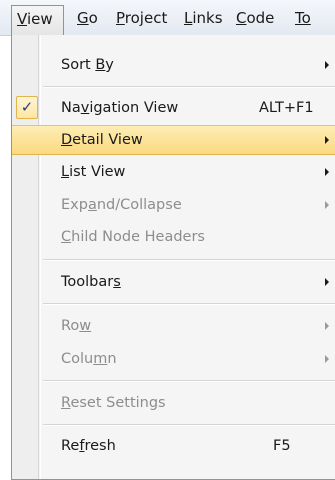 The width and height of the screenshot is (335, 480). What do you see at coordinates (87, 65) in the screenshot?
I see `menu-item-label: Sort By` at bounding box center [87, 65].